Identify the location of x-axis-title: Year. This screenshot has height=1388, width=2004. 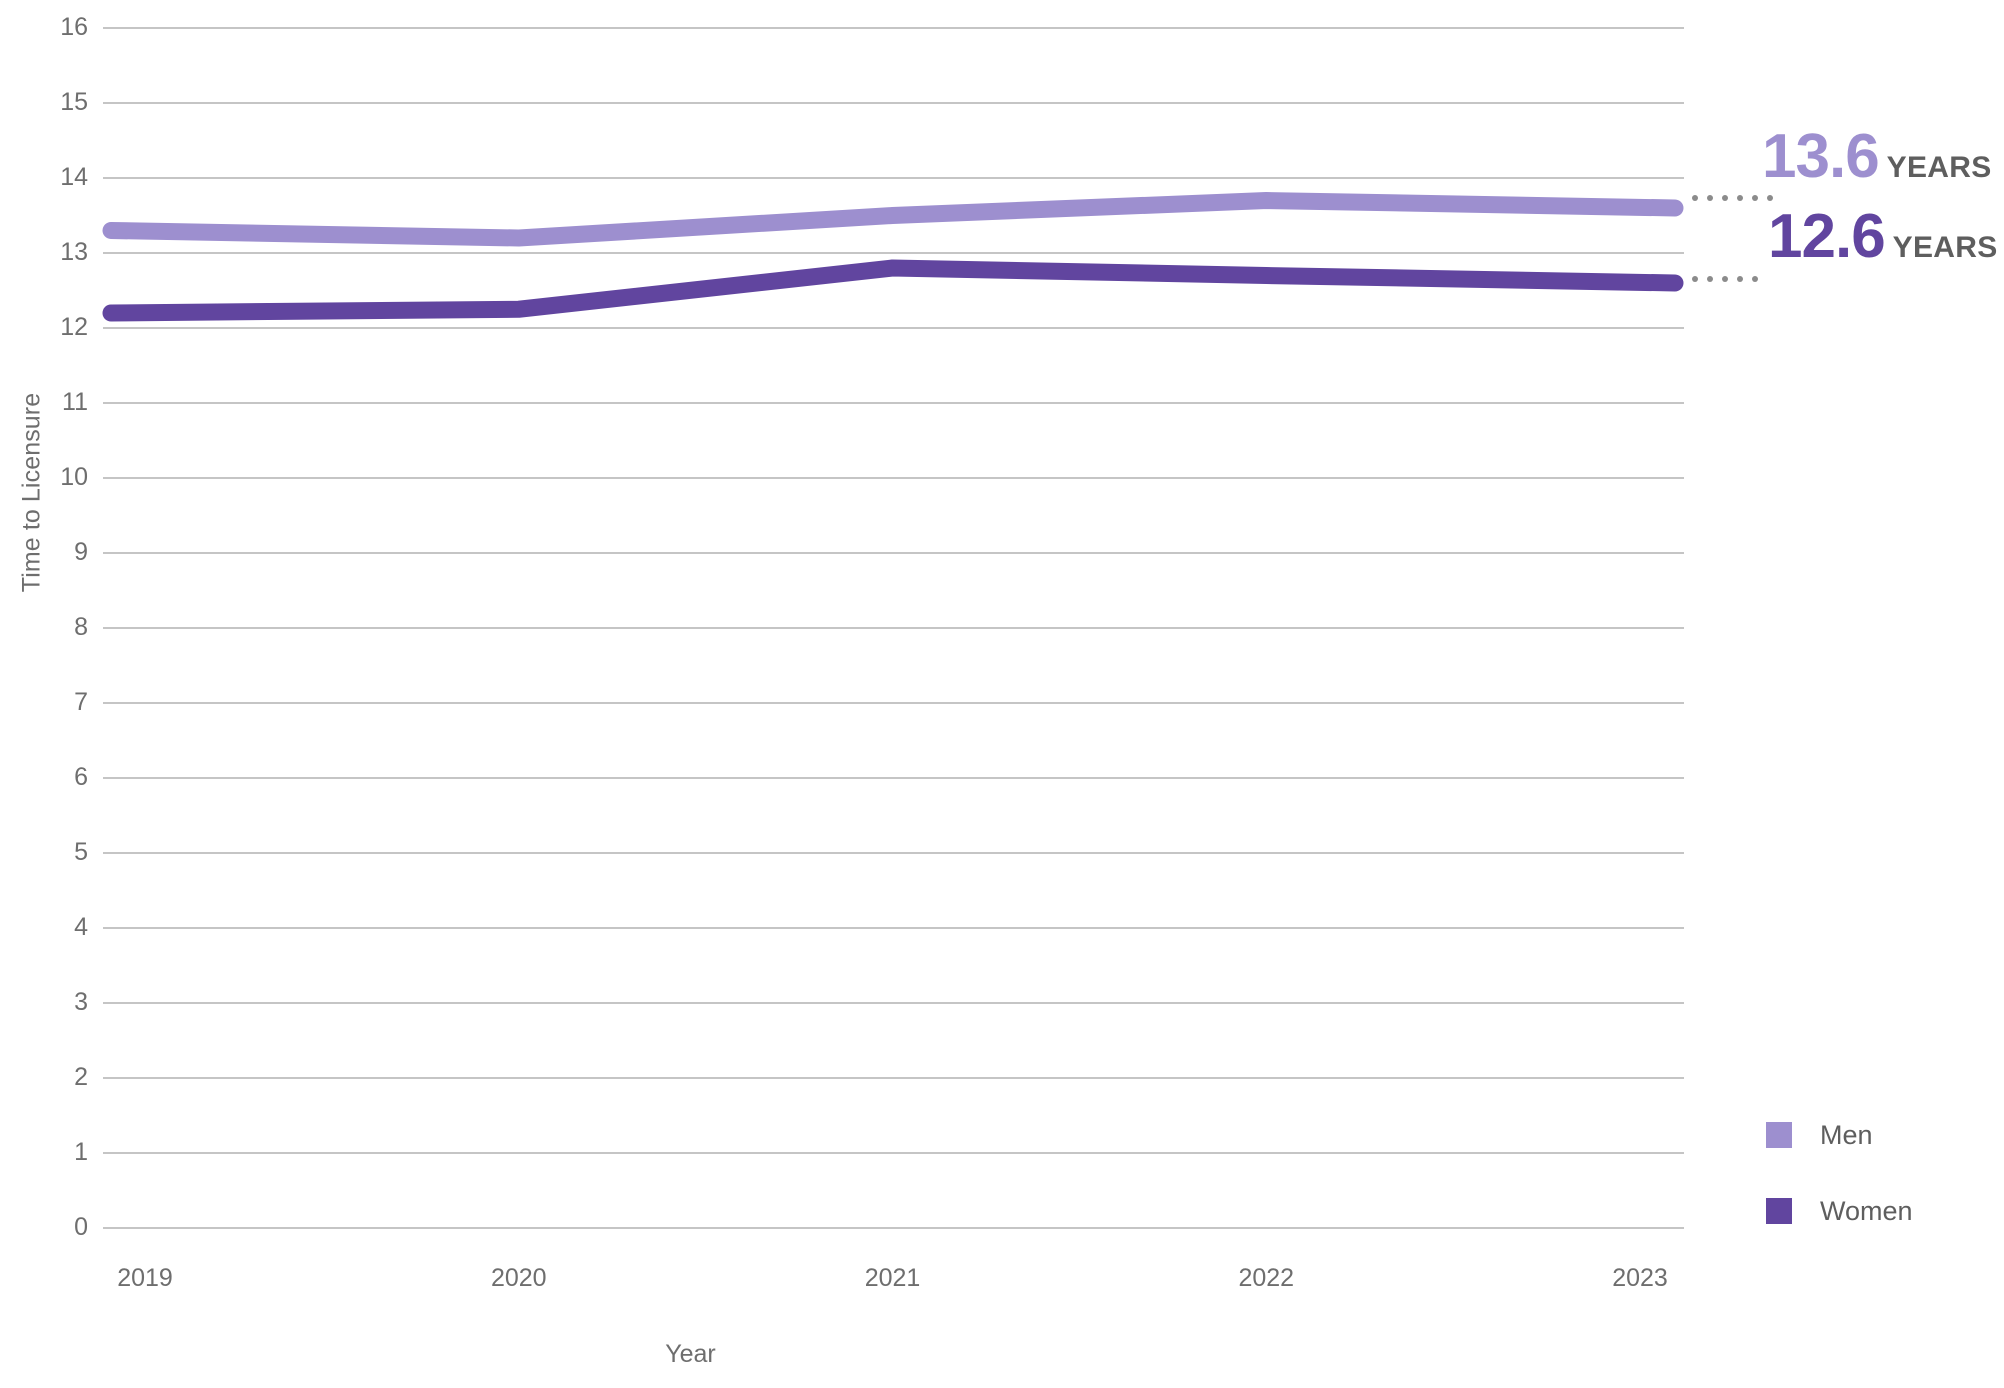
(690, 1354).